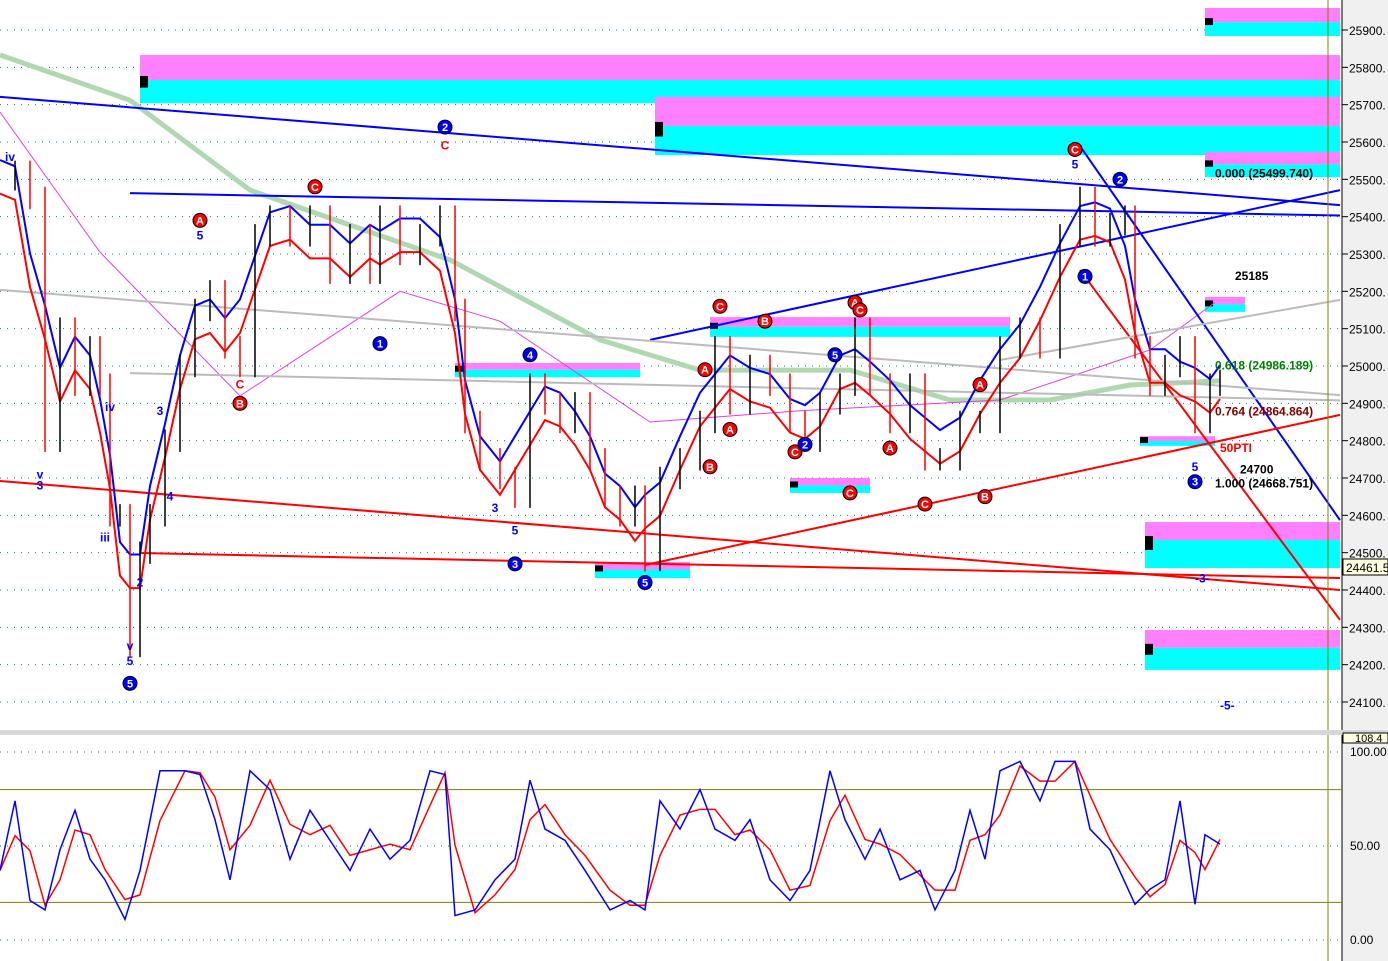 Image resolution: width=1388 pixels, height=961 pixels. Describe the element at coordinates (130, 646) in the screenshot. I see `wave-label: v` at that location.